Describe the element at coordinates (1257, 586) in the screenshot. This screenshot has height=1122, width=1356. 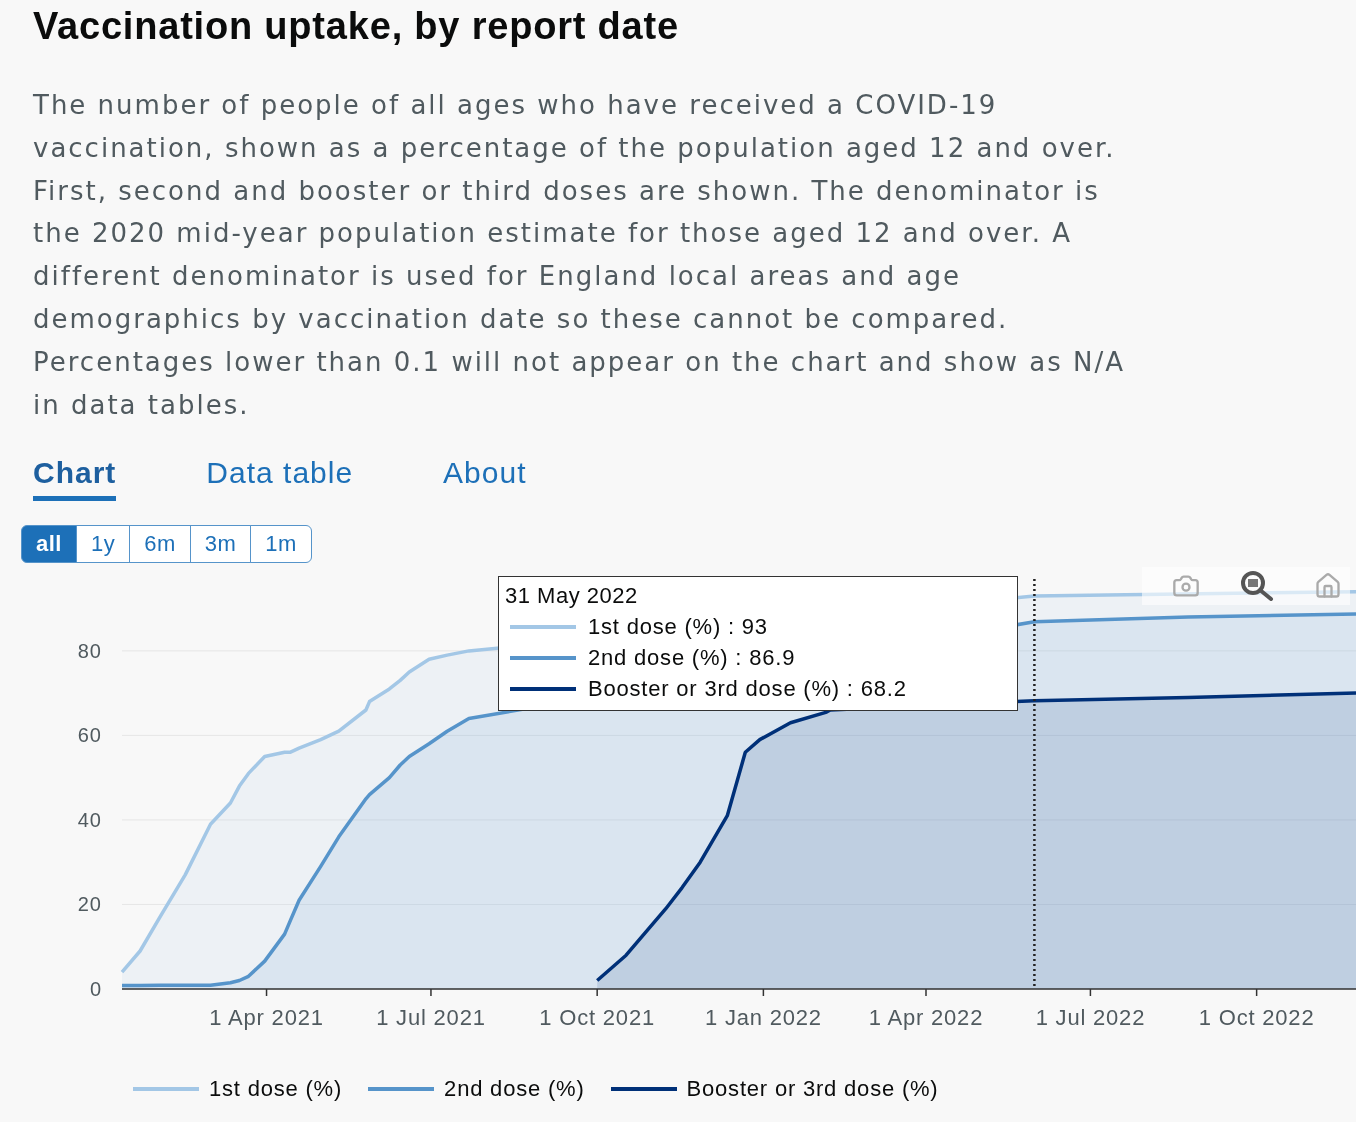
I see `zoom-icon` at that location.